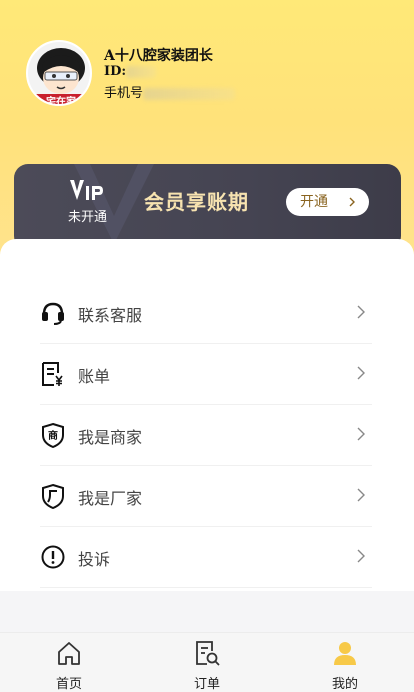 Image resolution: width=414 pixels, height=692 pixels. Describe the element at coordinates (124, 93) in the screenshot. I see `profile-phone-label: 手机号` at that location.